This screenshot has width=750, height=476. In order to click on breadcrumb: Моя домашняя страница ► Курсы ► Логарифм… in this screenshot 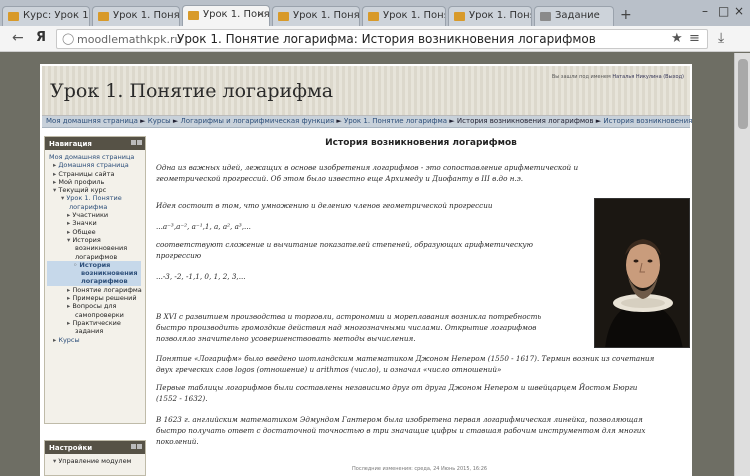, I will do `click(367, 122)`.